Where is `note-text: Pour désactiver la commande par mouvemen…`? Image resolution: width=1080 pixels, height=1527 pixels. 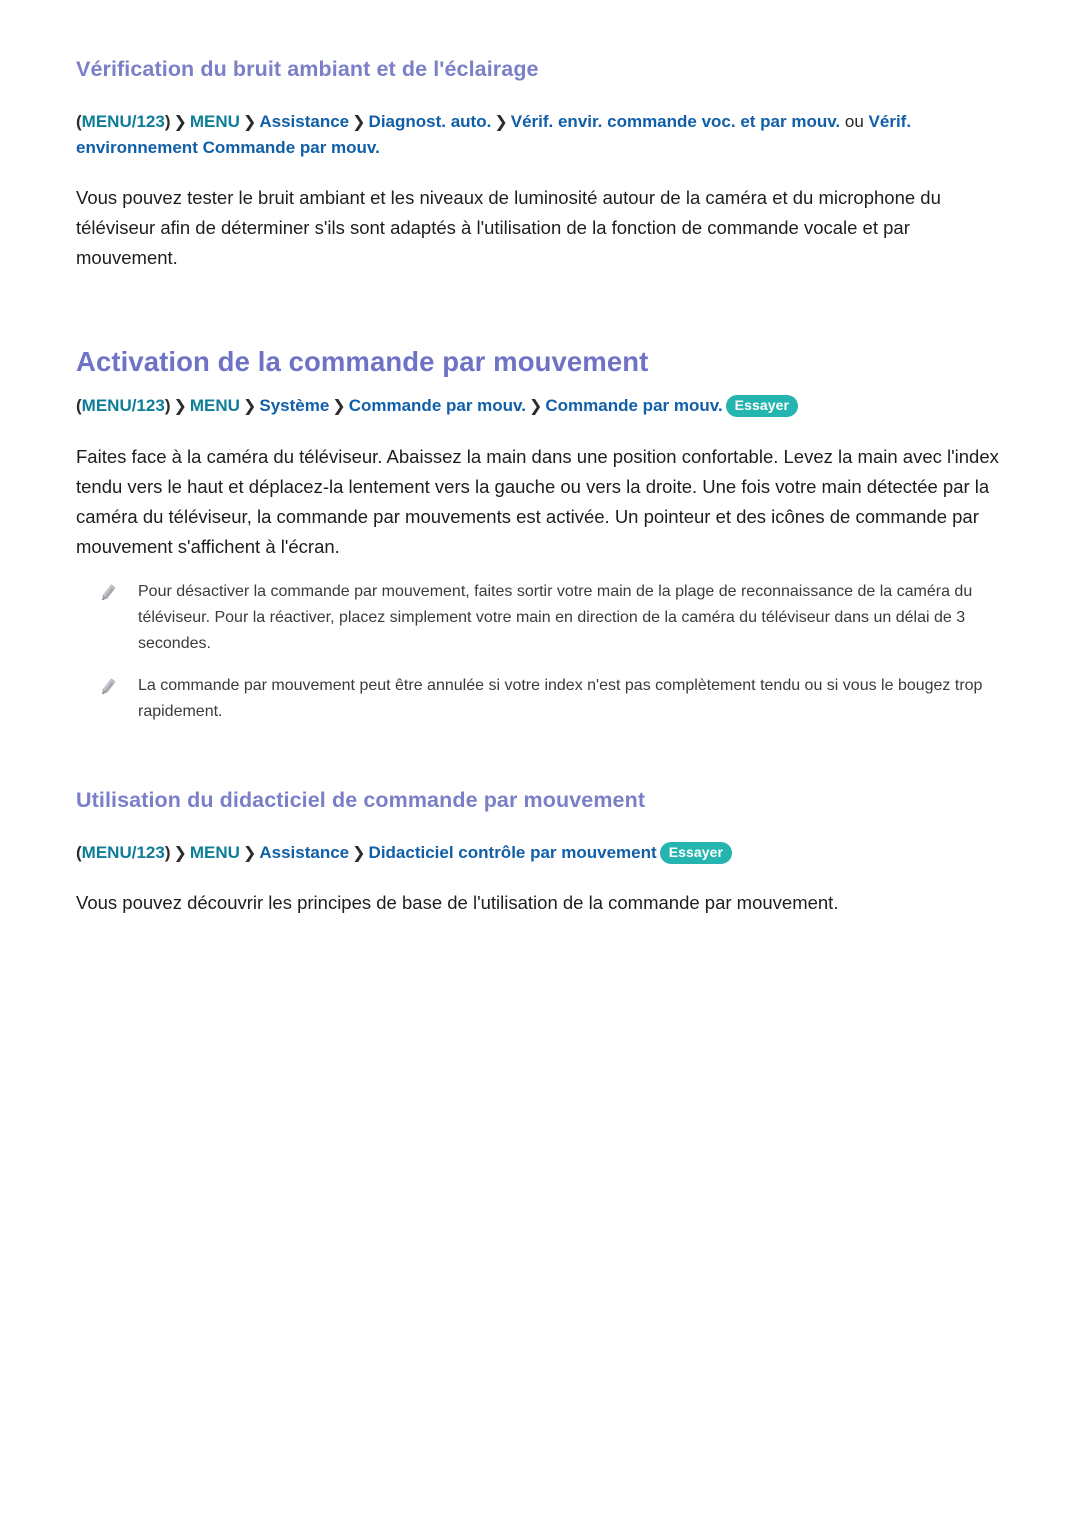 note-text: Pour désactiver la commande par mouvemen… is located at coordinates (555, 618).